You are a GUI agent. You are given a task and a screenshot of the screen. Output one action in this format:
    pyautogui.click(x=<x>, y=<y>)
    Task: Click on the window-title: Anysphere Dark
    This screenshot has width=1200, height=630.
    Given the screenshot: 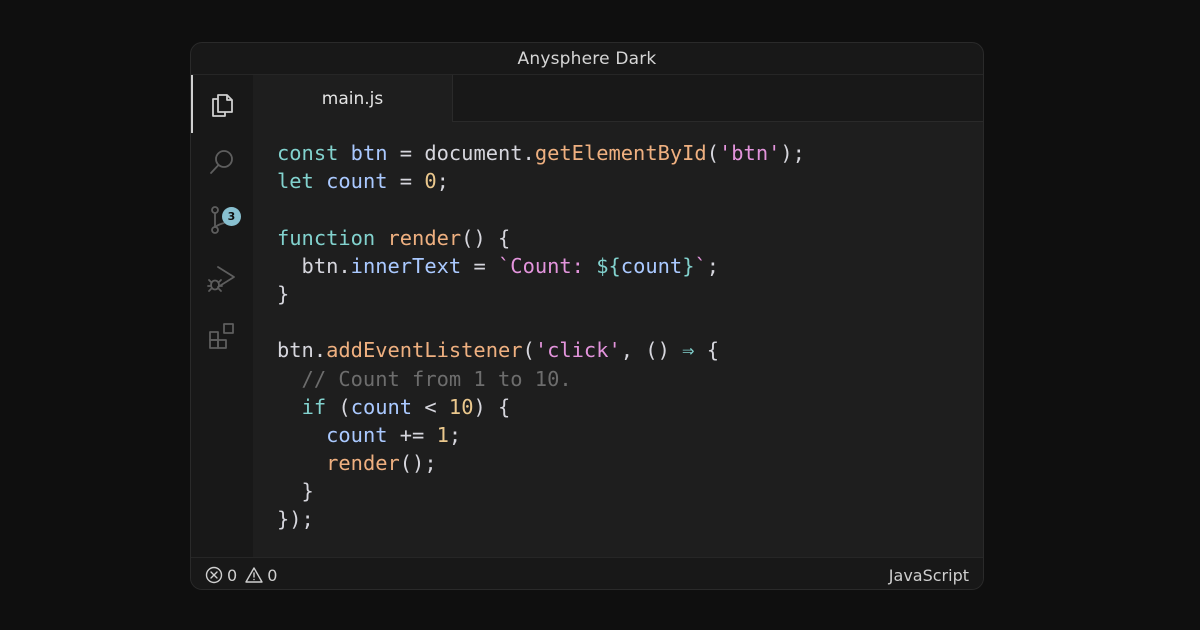 What is the action you would take?
    pyautogui.click(x=587, y=59)
    